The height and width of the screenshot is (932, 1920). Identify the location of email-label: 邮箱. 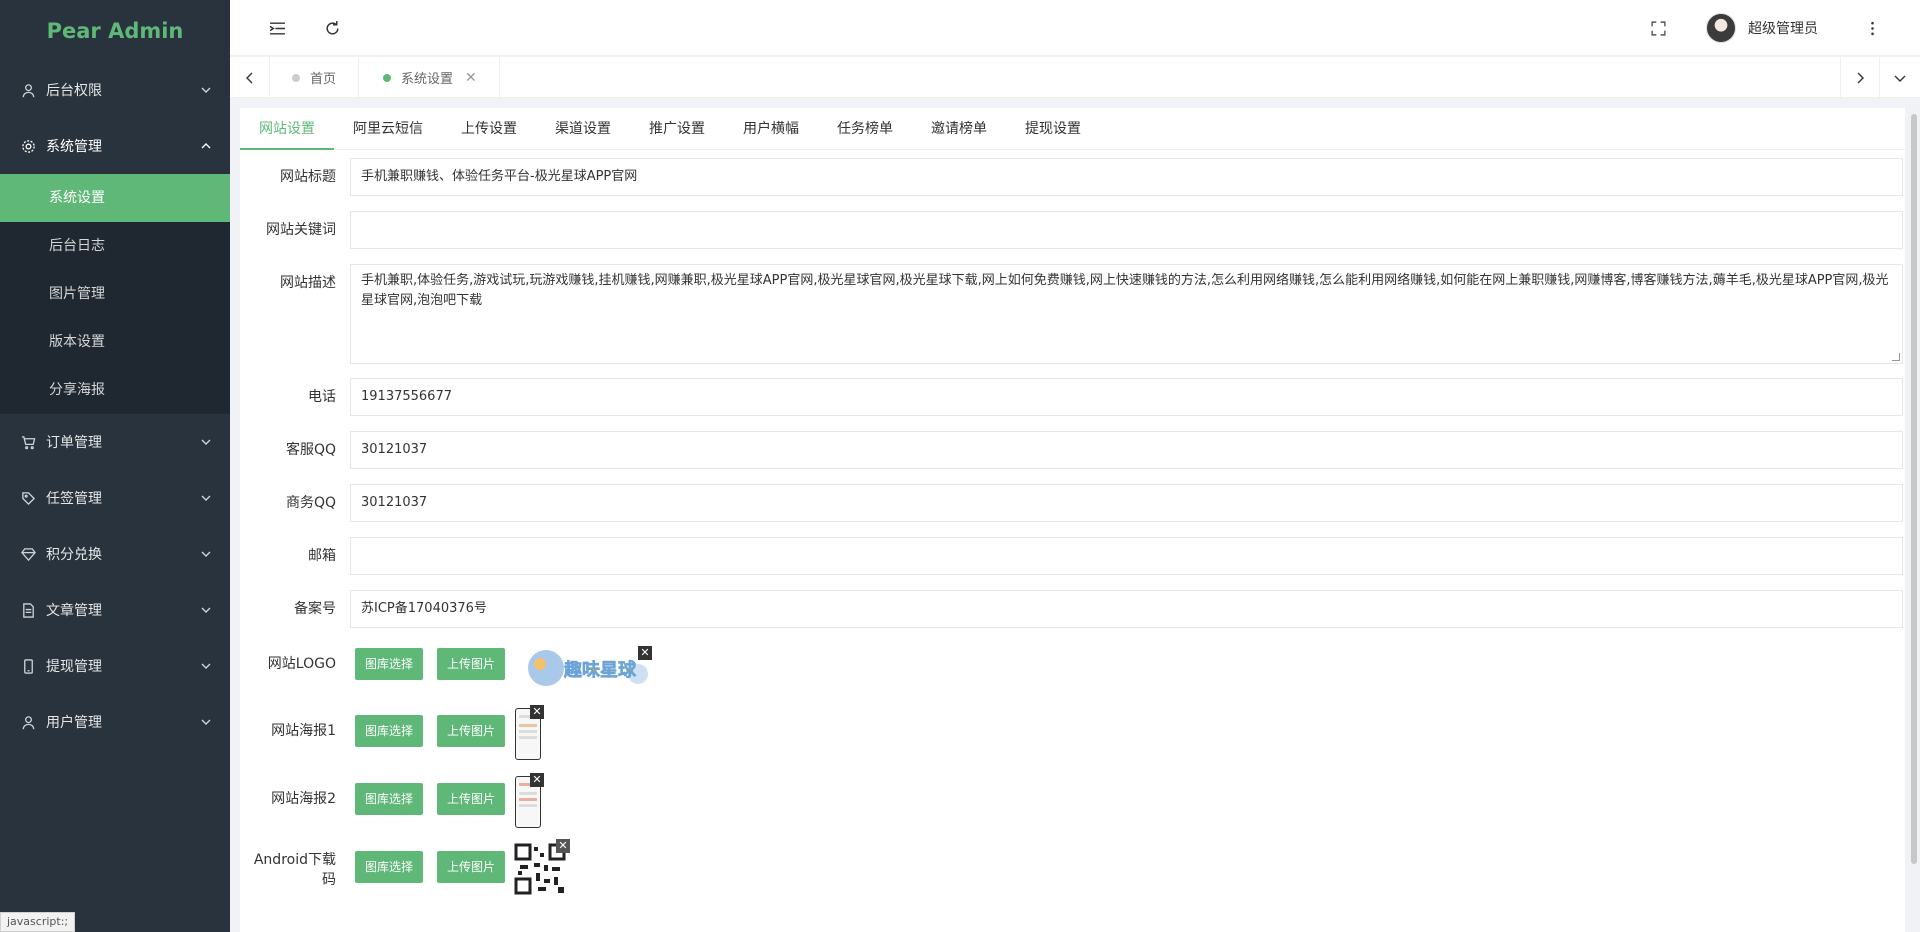
(322, 556).